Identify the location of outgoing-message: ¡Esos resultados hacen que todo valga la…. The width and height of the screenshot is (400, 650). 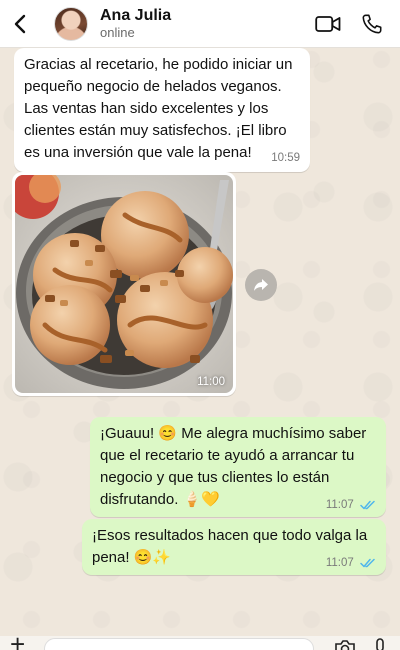
(234, 547).